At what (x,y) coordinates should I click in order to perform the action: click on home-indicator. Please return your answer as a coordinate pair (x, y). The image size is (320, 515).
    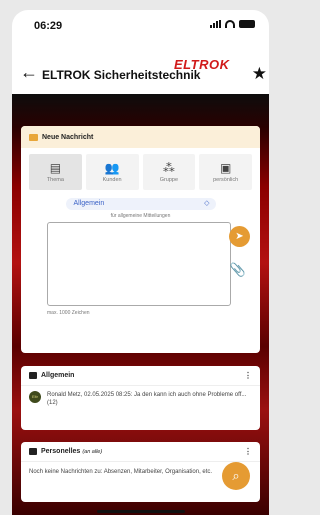
    Looking at the image, I should click on (141, 511).